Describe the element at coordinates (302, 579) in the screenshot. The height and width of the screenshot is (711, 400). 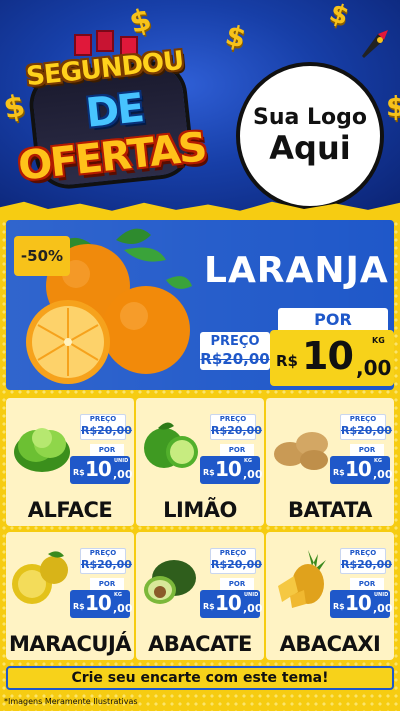
I see `pineapple-image` at that location.